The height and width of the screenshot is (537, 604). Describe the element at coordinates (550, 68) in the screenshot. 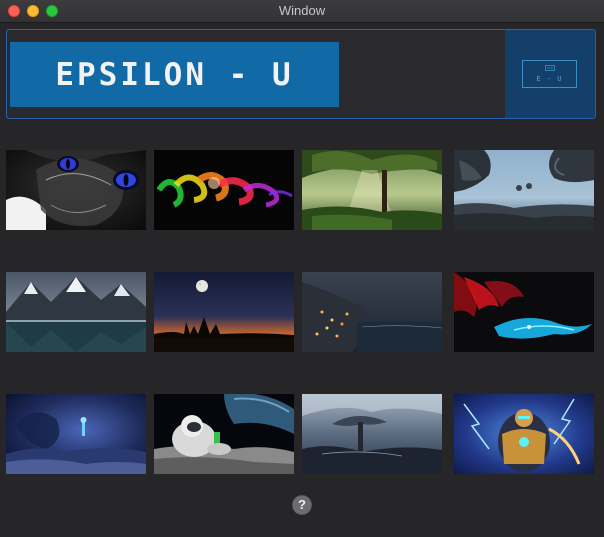

I see `badge-image-icon` at that location.